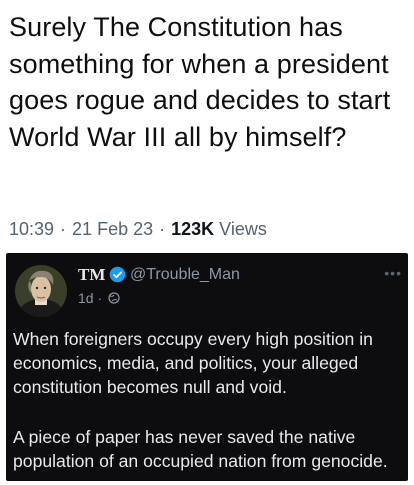  What do you see at coordinates (185, 275) in the screenshot?
I see `user-handle: @Trouble_Man` at bounding box center [185, 275].